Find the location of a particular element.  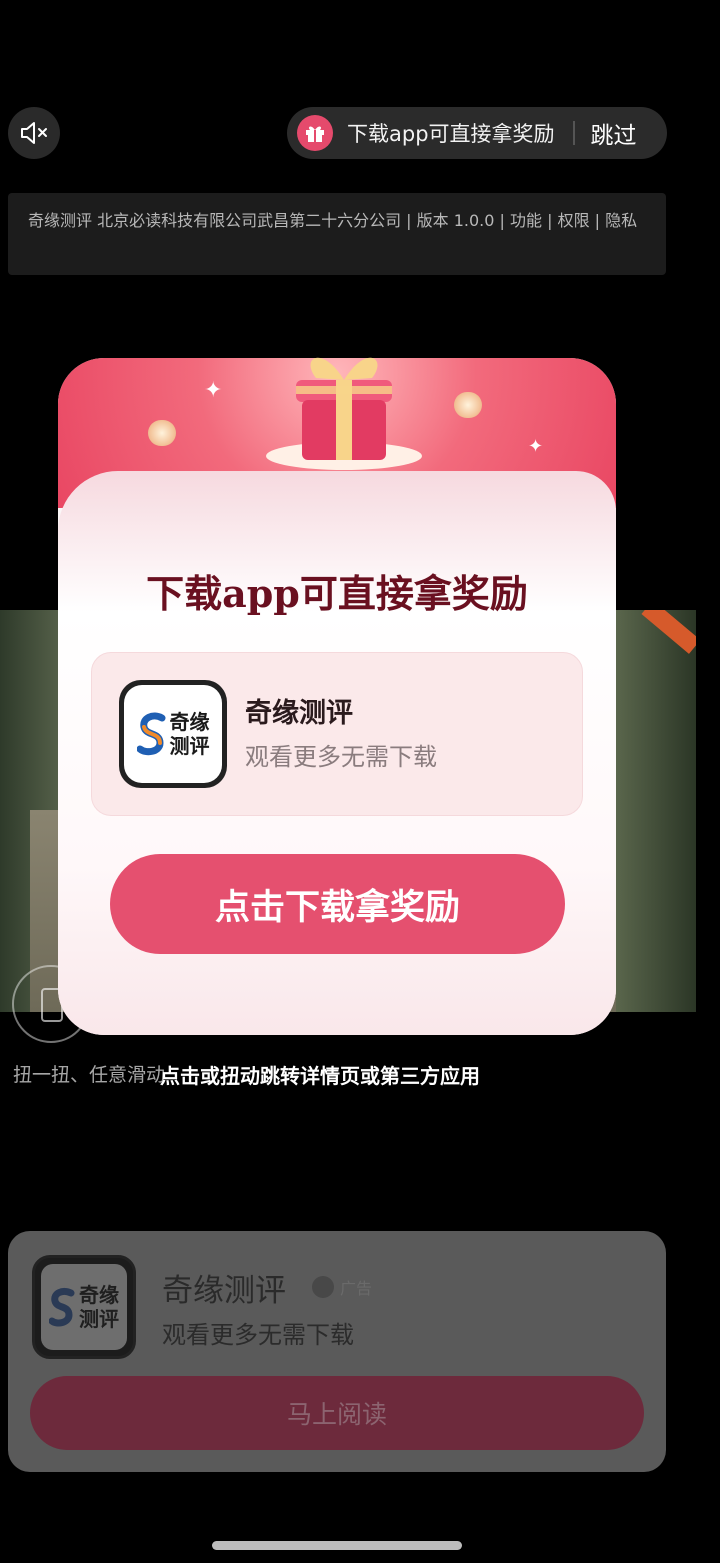

popup-app-name: 奇缘测评 is located at coordinates (299, 713).